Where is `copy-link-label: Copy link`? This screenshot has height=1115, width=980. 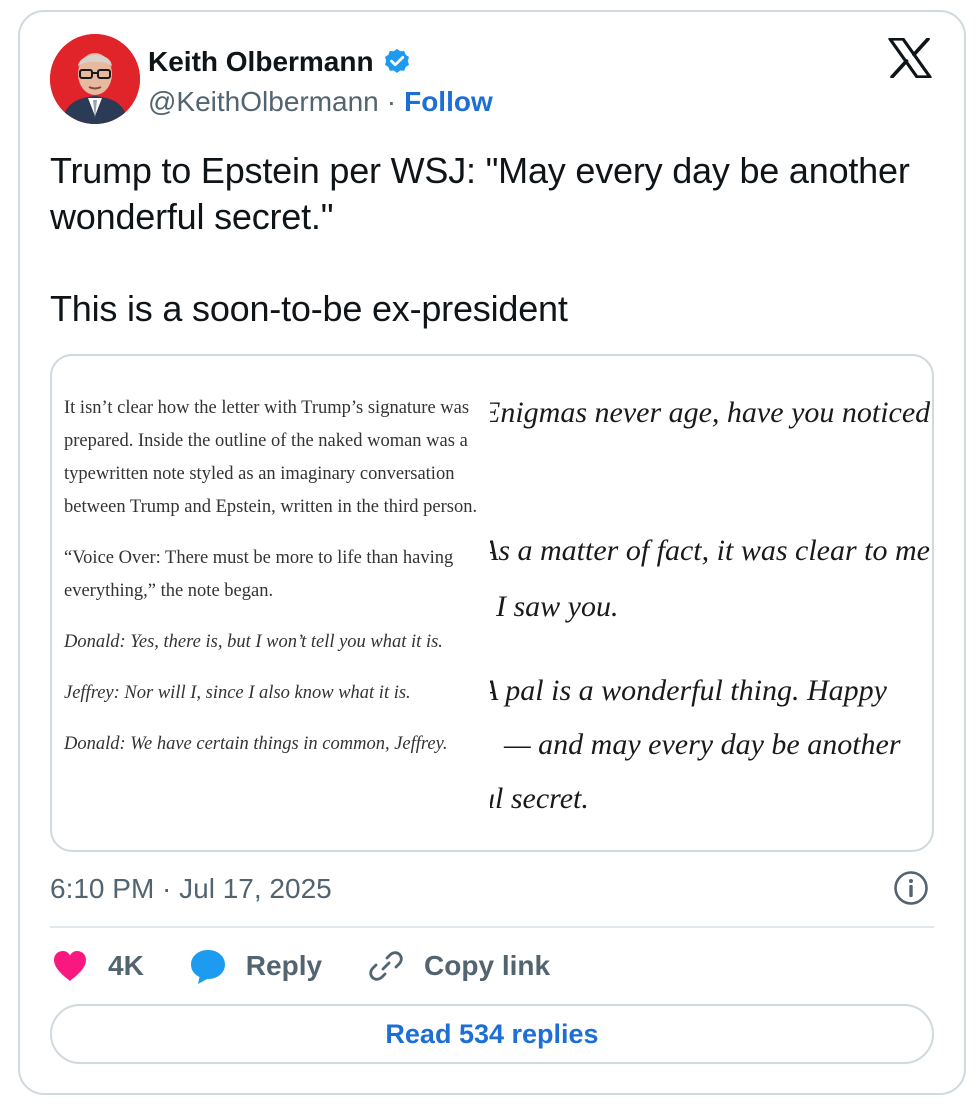
copy-link-label: Copy link is located at coordinates (487, 965).